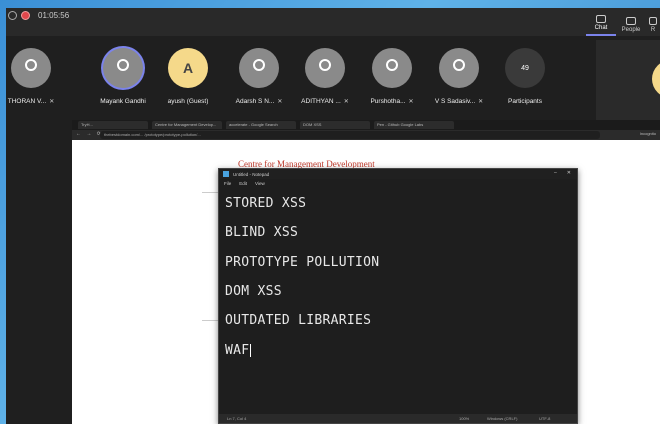 This screenshot has height=424, width=660. What do you see at coordinates (54, 15) in the screenshot?
I see `meeting-timer: 01:05:56` at bounding box center [54, 15].